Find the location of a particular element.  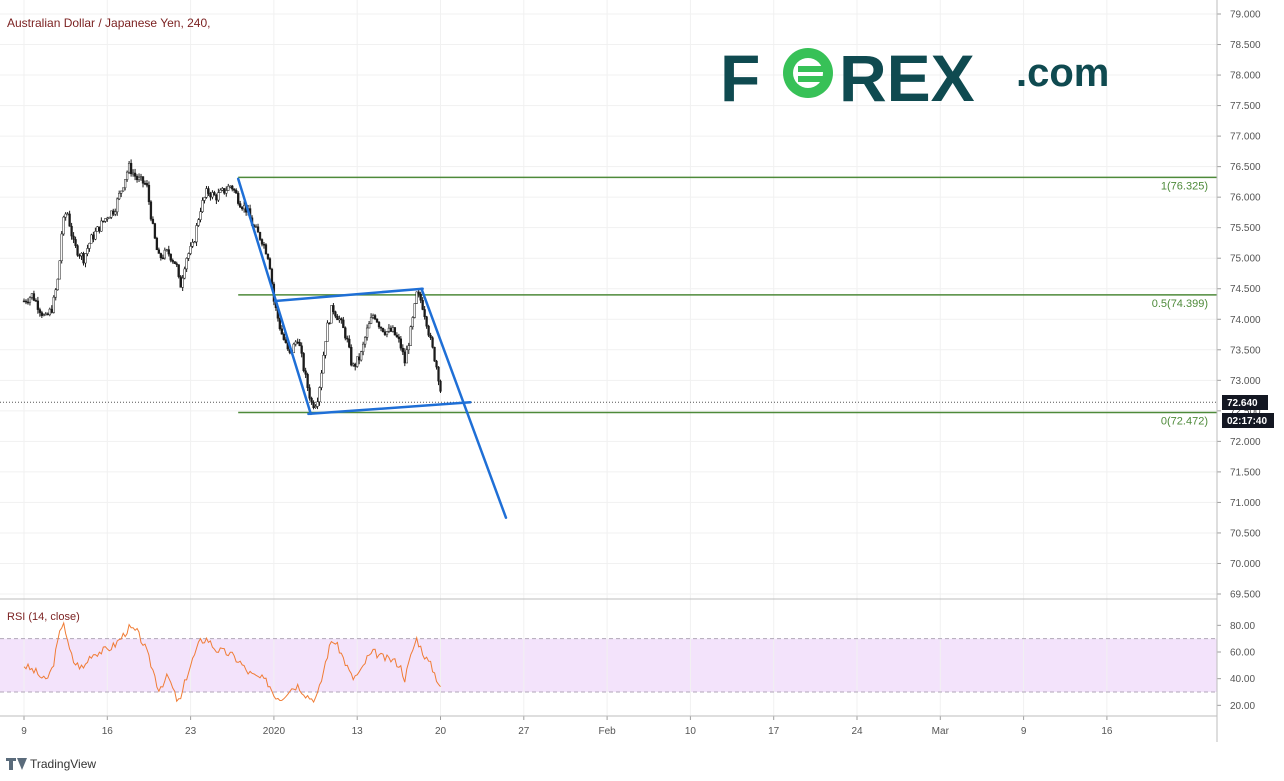

price-tick-label: 71.000 is located at coordinates (1245, 503).